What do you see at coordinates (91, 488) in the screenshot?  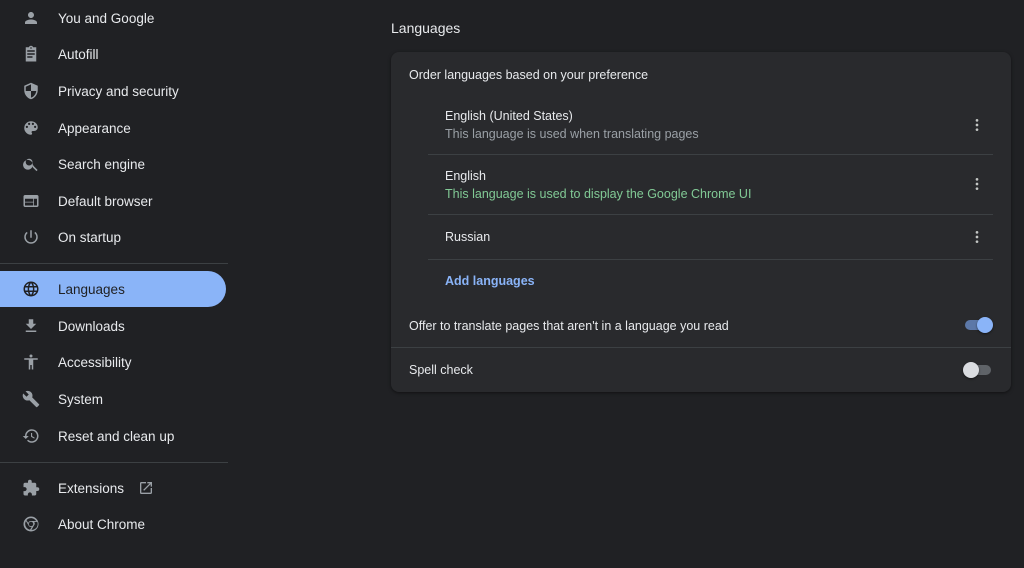 I see `sidebar-item-label: Extensions` at bounding box center [91, 488].